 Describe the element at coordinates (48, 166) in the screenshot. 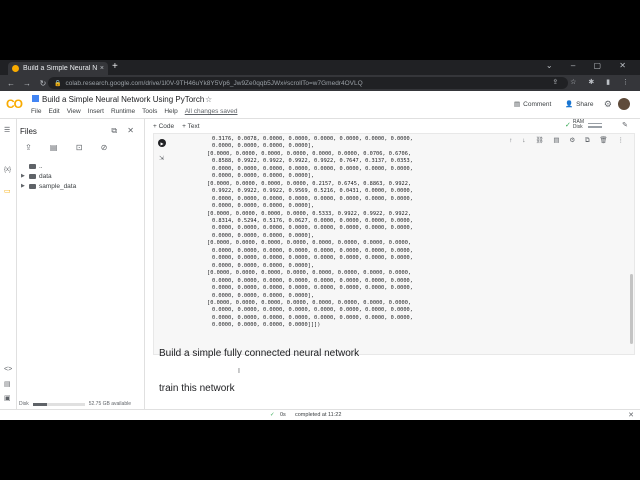

I see `file-tree-item-parent: ..` at that location.